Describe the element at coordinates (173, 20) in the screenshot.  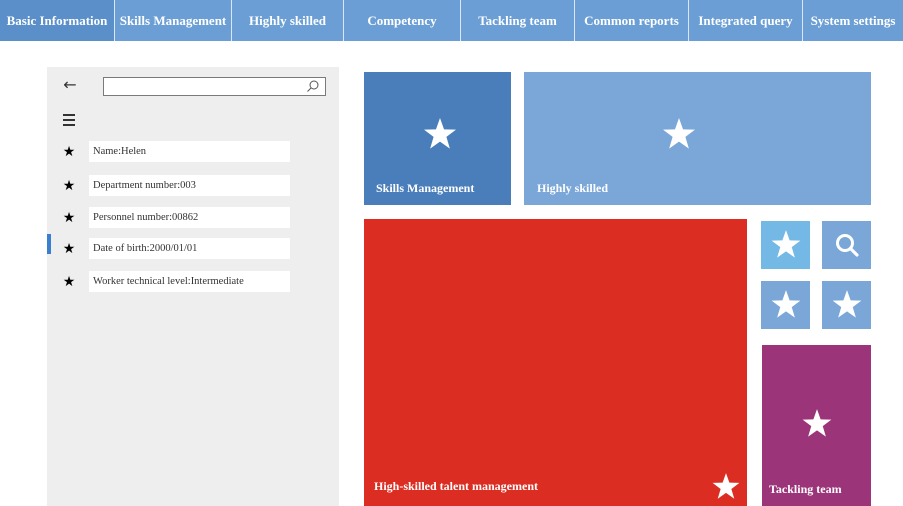
I see `nav-item-skills-management: Skills Management` at that location.